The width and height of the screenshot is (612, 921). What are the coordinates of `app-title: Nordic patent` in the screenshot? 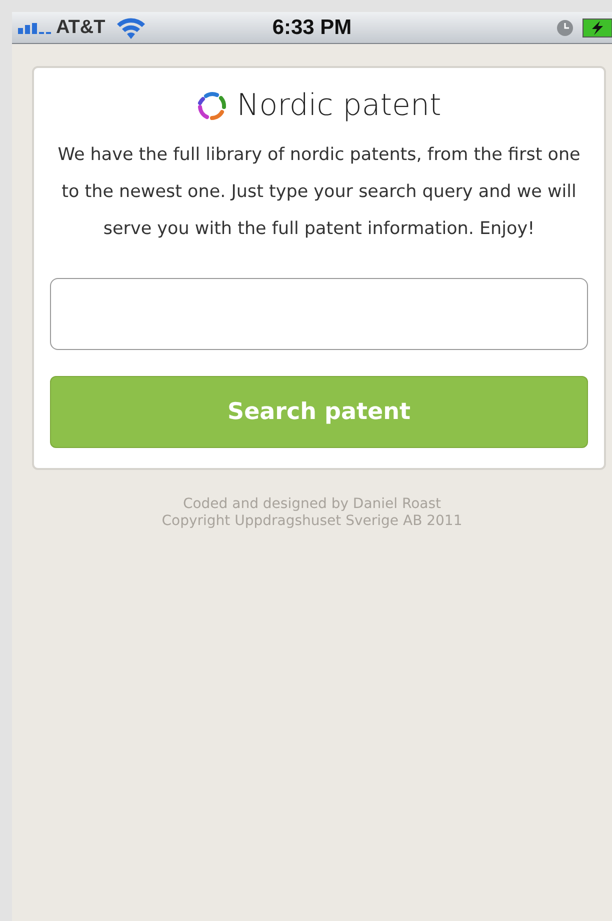 It's located at (339, 105).